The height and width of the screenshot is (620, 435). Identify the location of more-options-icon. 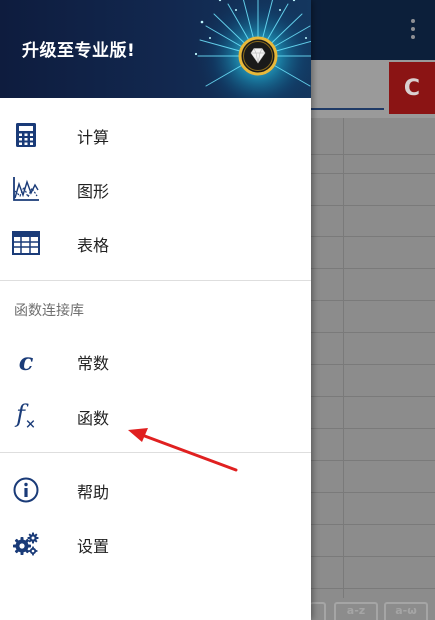
(413, 29).